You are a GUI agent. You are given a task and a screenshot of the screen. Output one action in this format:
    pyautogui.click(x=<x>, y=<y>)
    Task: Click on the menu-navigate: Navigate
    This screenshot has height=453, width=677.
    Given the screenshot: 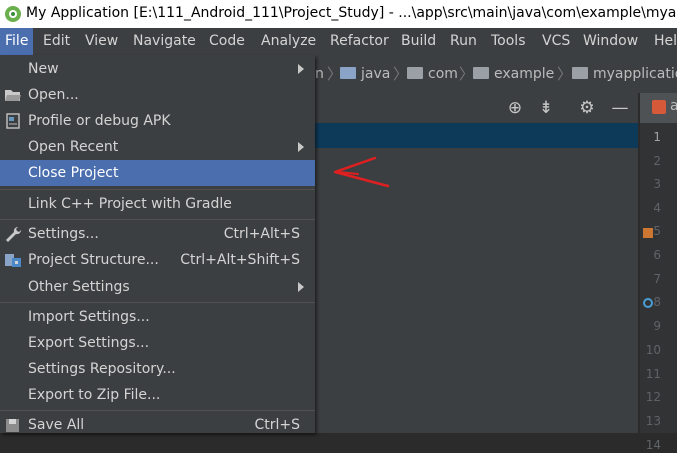 What is the action you would take?
    pyautogui.click(x=164, y=41)
    